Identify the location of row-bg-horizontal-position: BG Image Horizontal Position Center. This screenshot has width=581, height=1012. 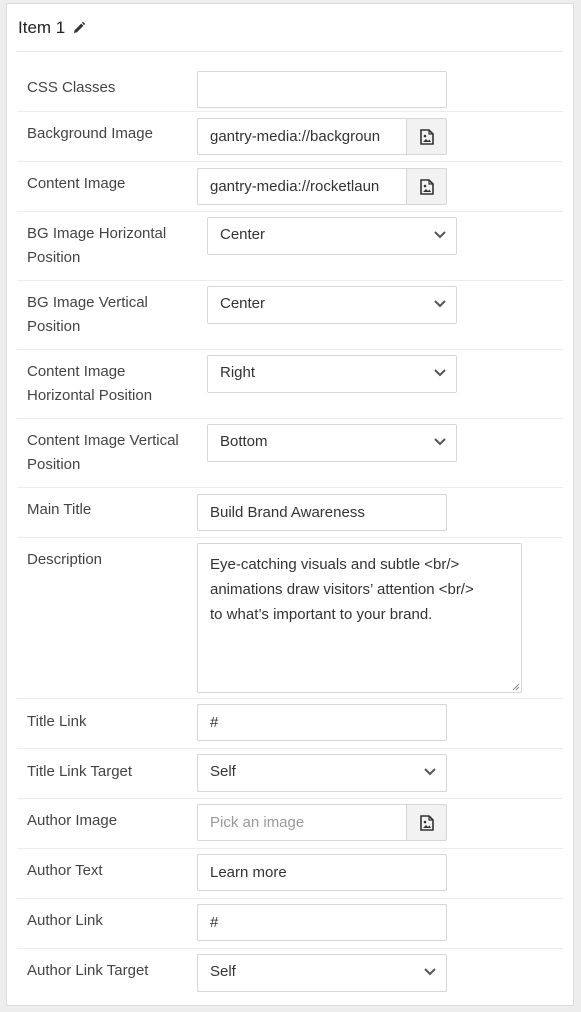
(290, 246).